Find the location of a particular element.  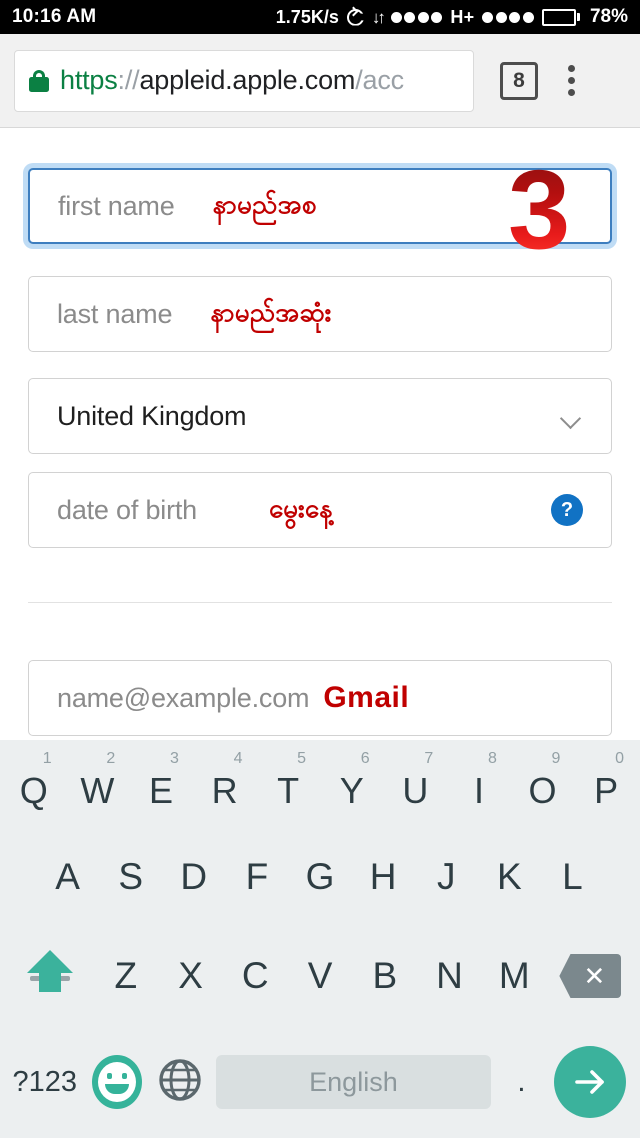

key-w-label: W is located at coordinates (97, 790).